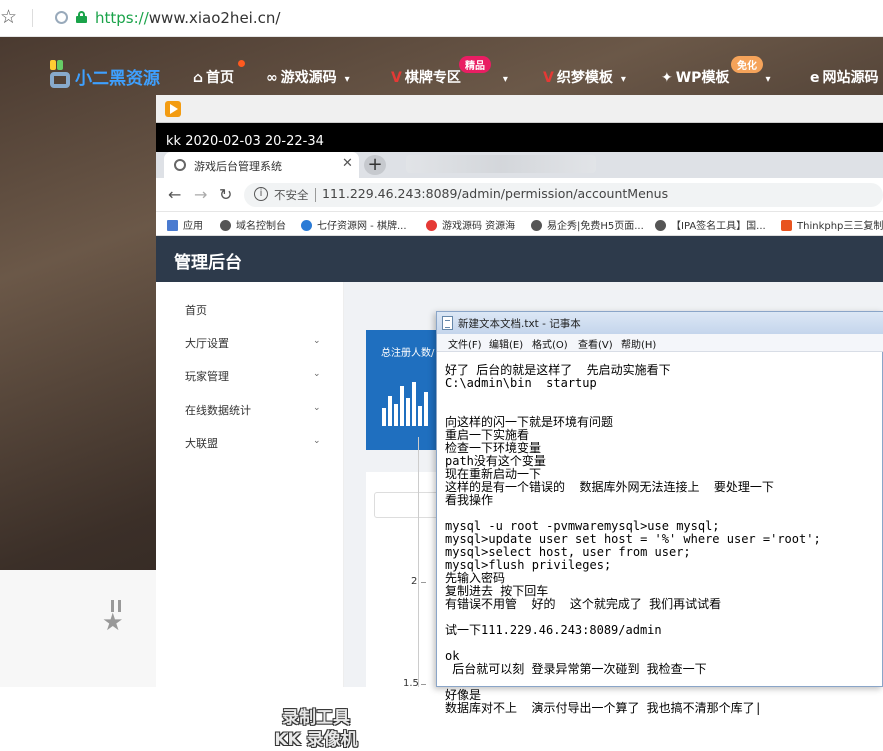 This screenshot has width=883, height=751. I want to click on notepad-menubar: 文件(F) 编辑(E) 格式(O) 查看(V) 帮助(H), so click(660, 343).